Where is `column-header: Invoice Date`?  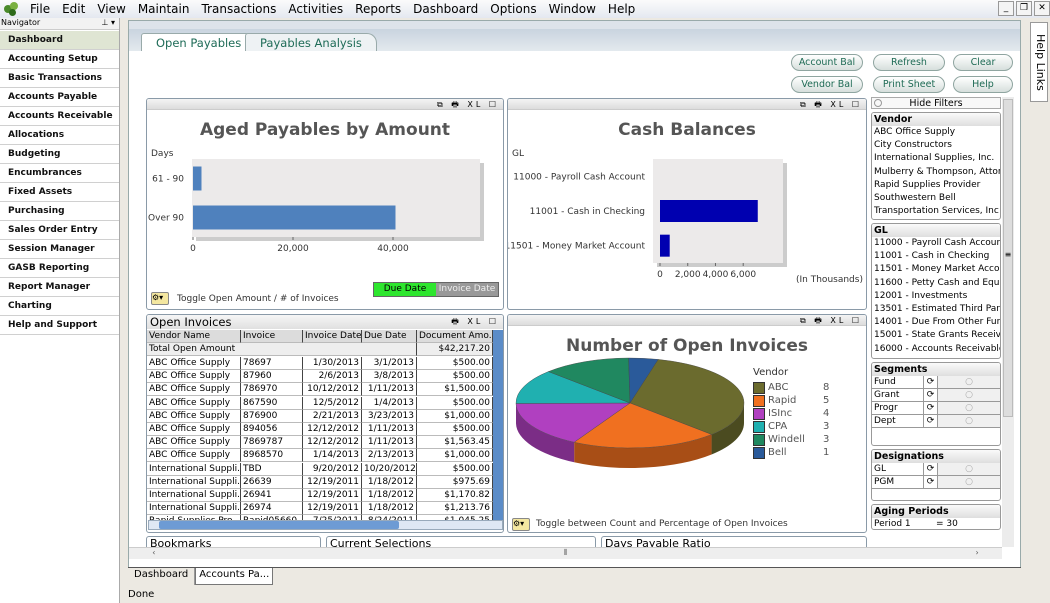
column-header: Invoice Date is located at coordinates (332, 336).